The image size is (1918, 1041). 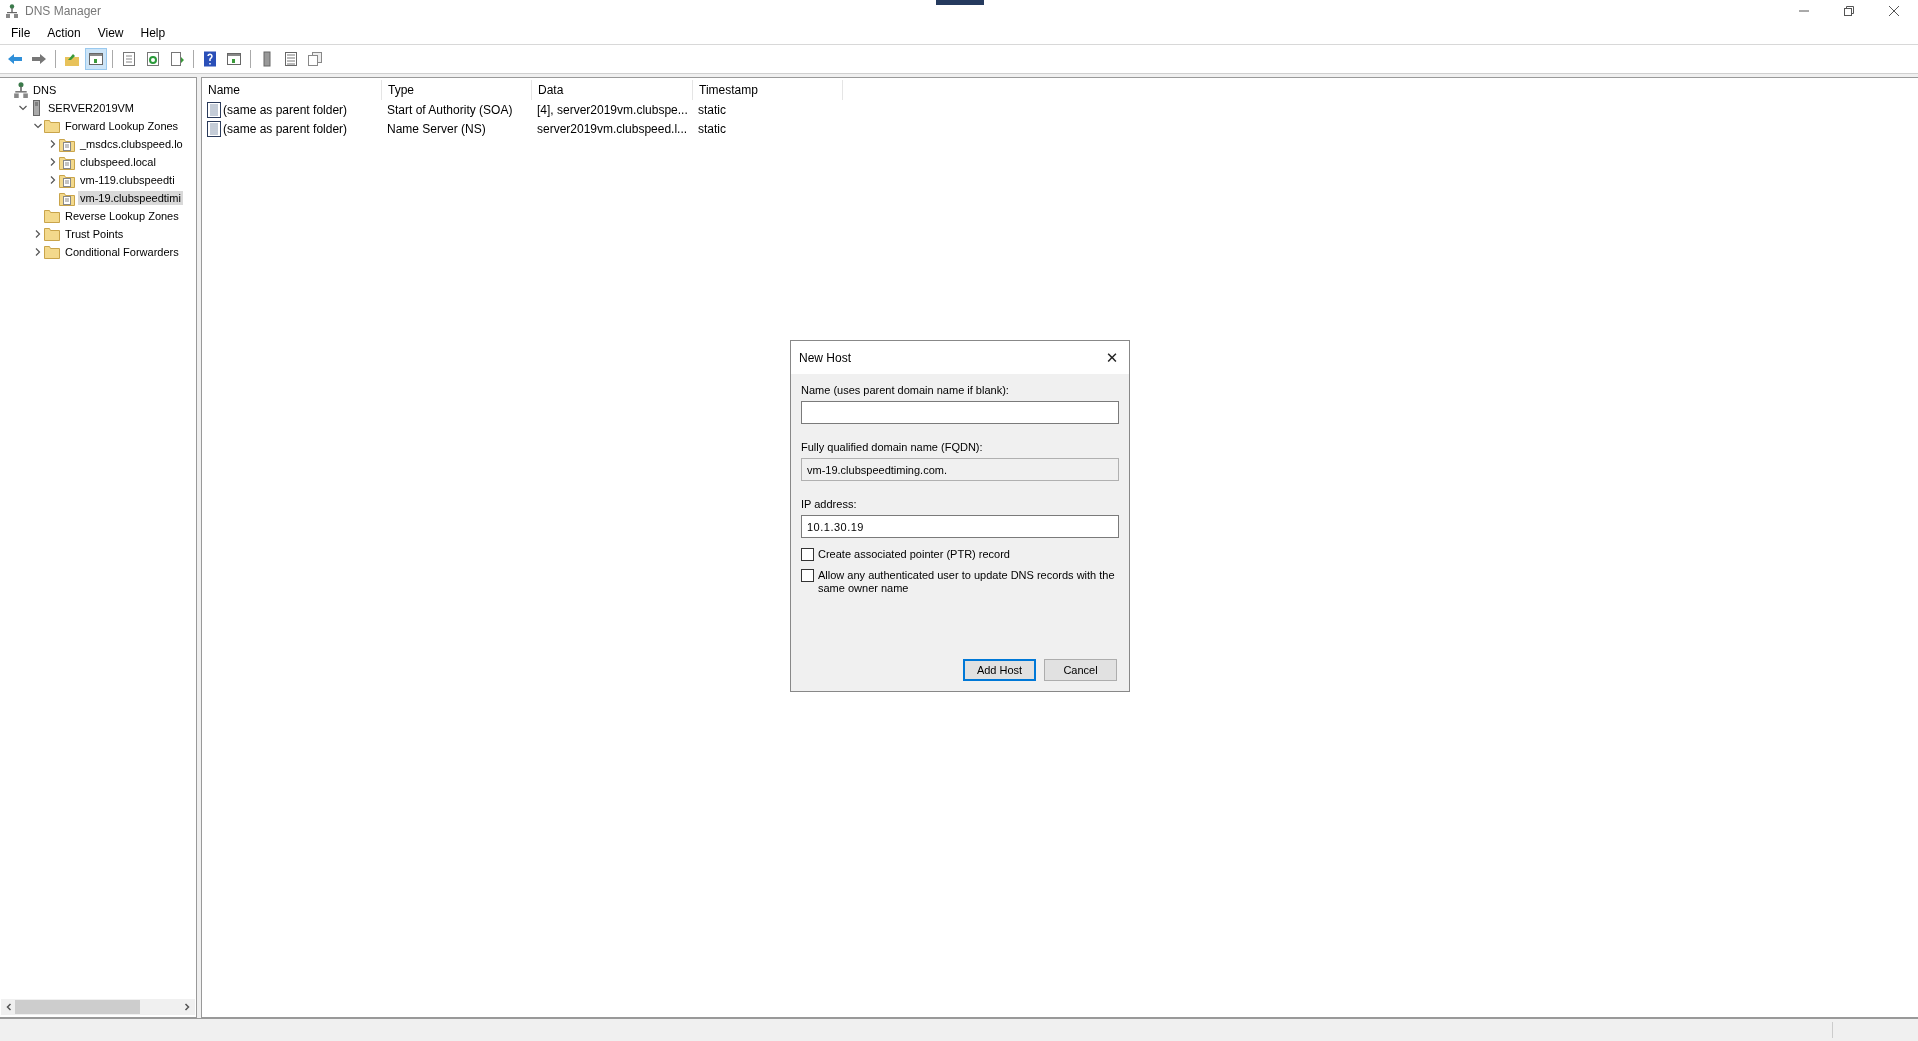 What do you see at coordinates (960, 2) in the screenshot?
I see `connection-bar` at bounding box center [960, 2].